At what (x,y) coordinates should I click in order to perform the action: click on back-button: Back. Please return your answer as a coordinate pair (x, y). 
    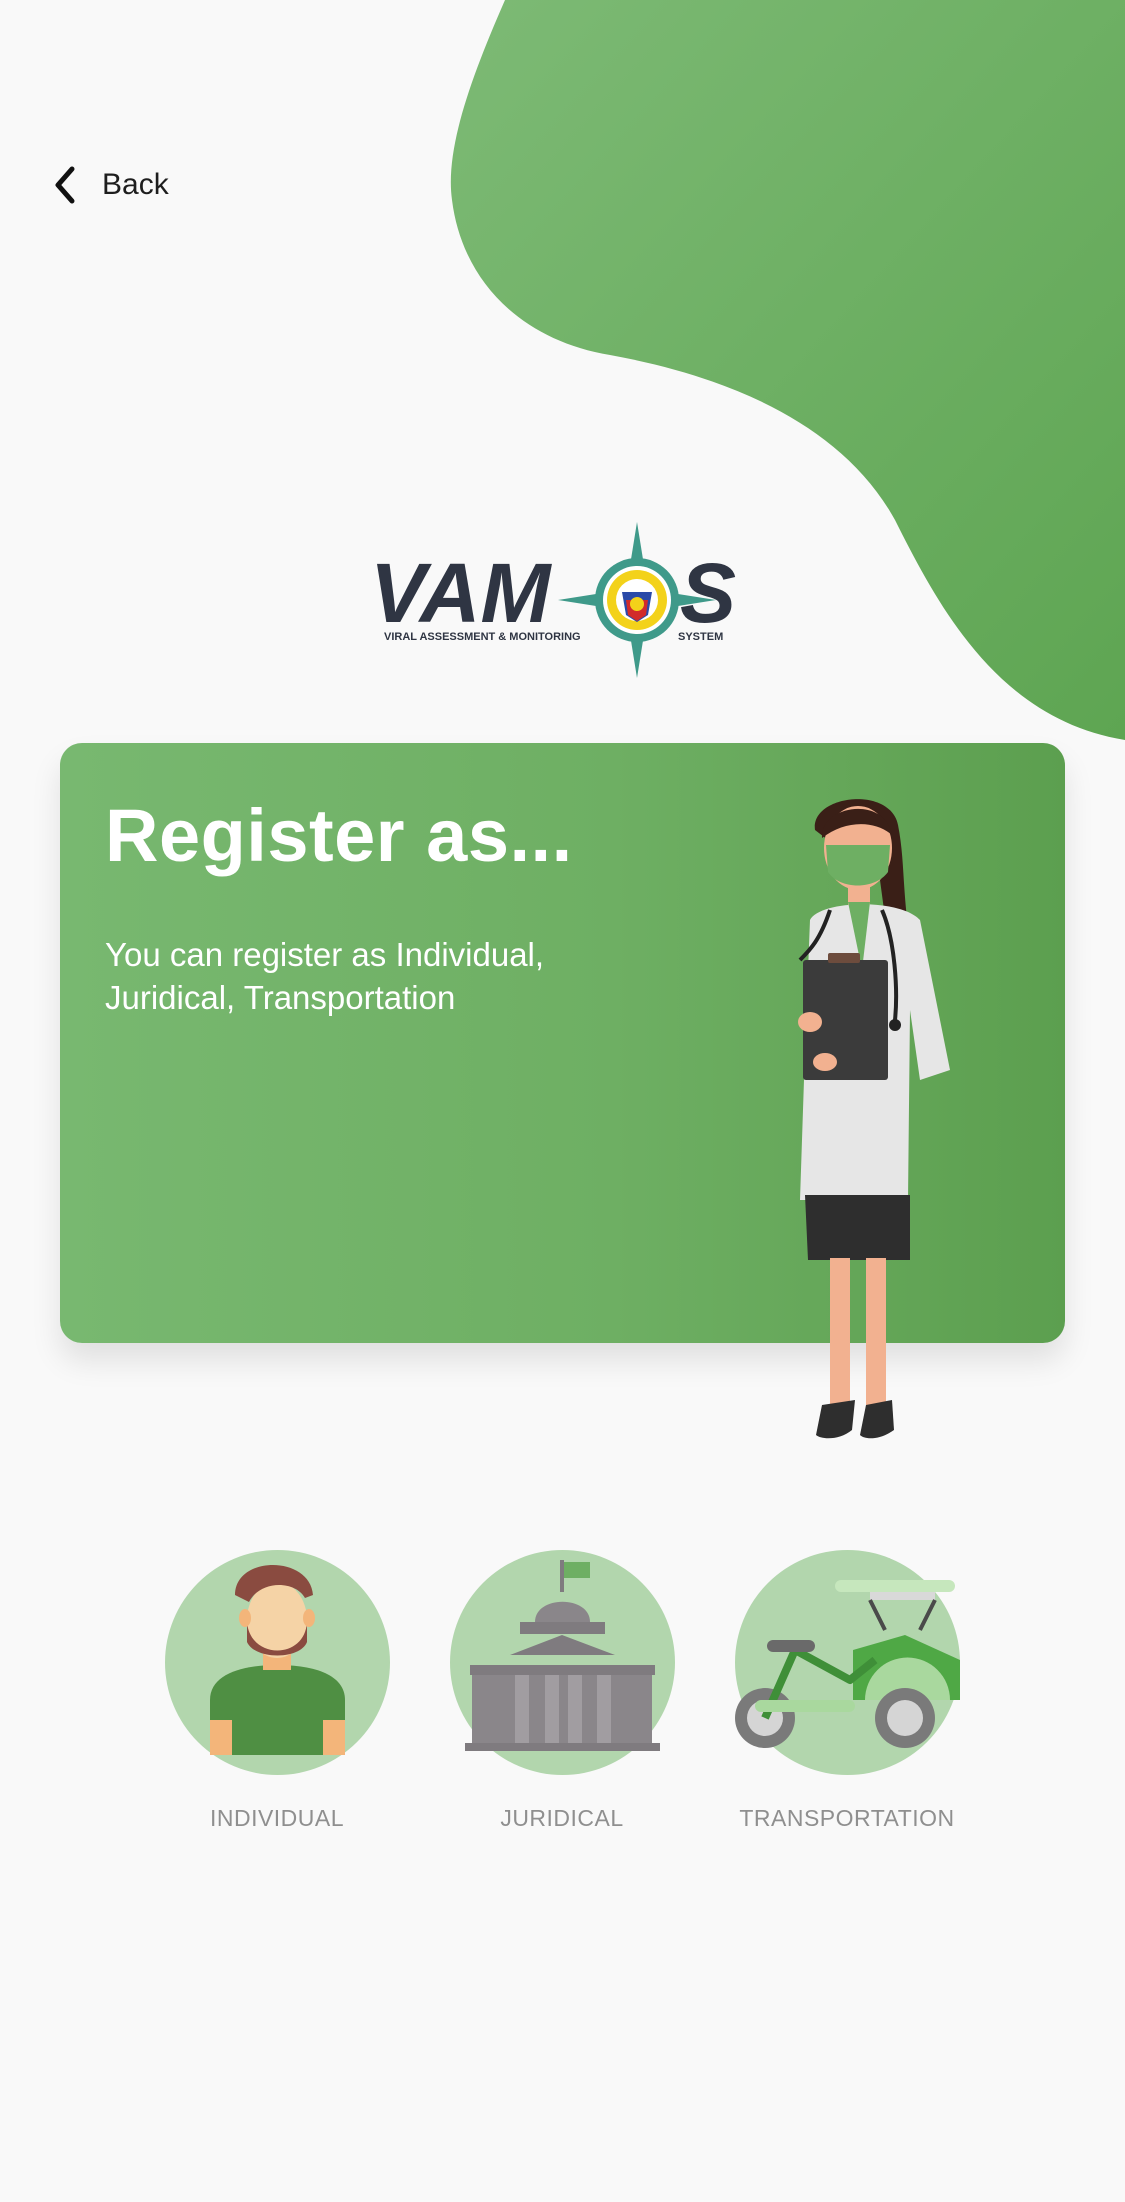
    Looking at the image, I should click on (109, 185).